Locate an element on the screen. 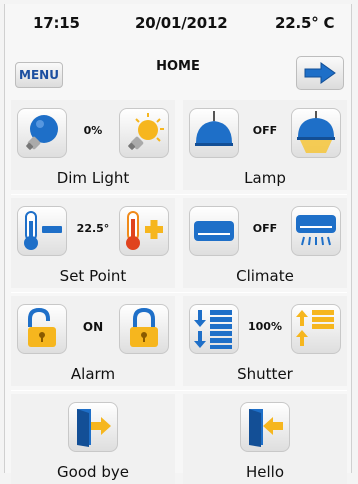 The width and height of the screenshot is (358, 484). exit-door-icon is located at coordinates (94, 428).